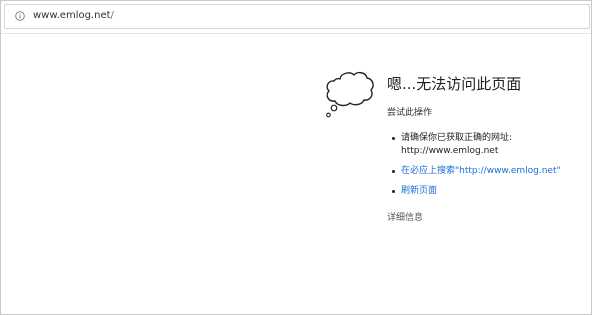  I want to click on error-title: 嗯...无法访问此页面, so click(454, 84).